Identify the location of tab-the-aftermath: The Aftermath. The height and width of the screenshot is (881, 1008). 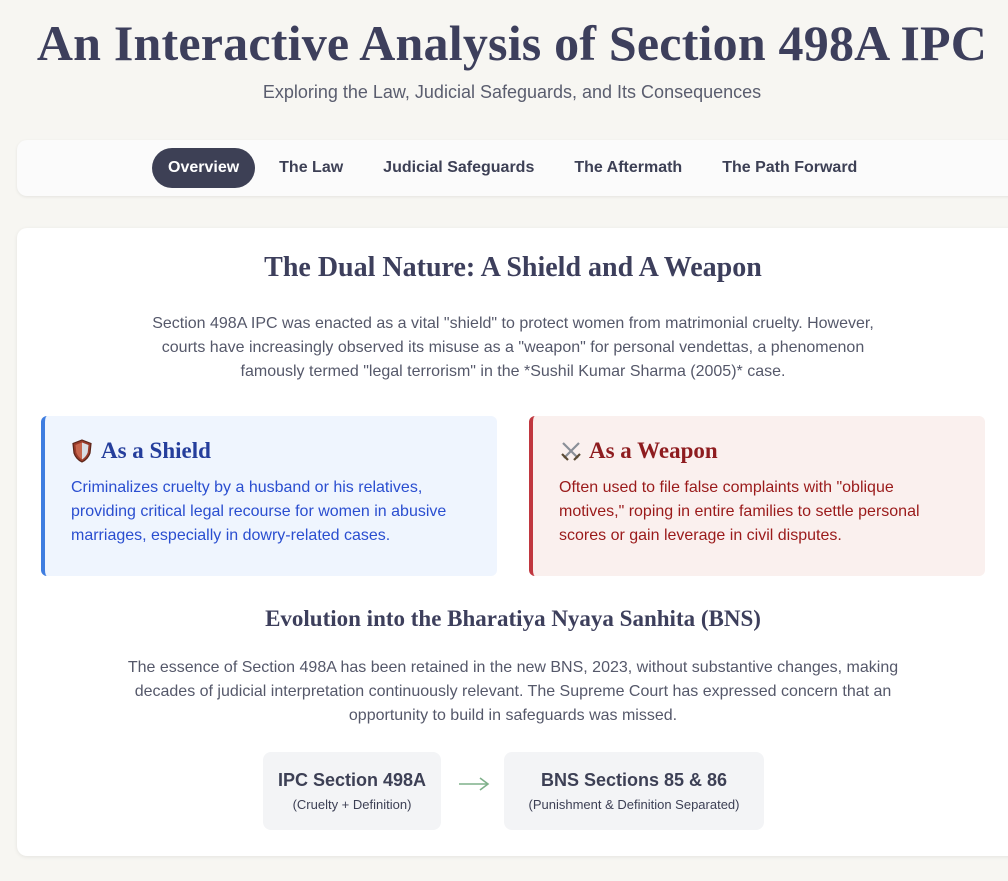
(628, 168).